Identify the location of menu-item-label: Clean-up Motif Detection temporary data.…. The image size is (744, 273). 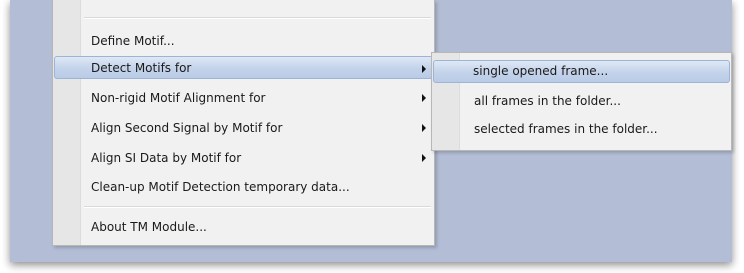
(220, 186).